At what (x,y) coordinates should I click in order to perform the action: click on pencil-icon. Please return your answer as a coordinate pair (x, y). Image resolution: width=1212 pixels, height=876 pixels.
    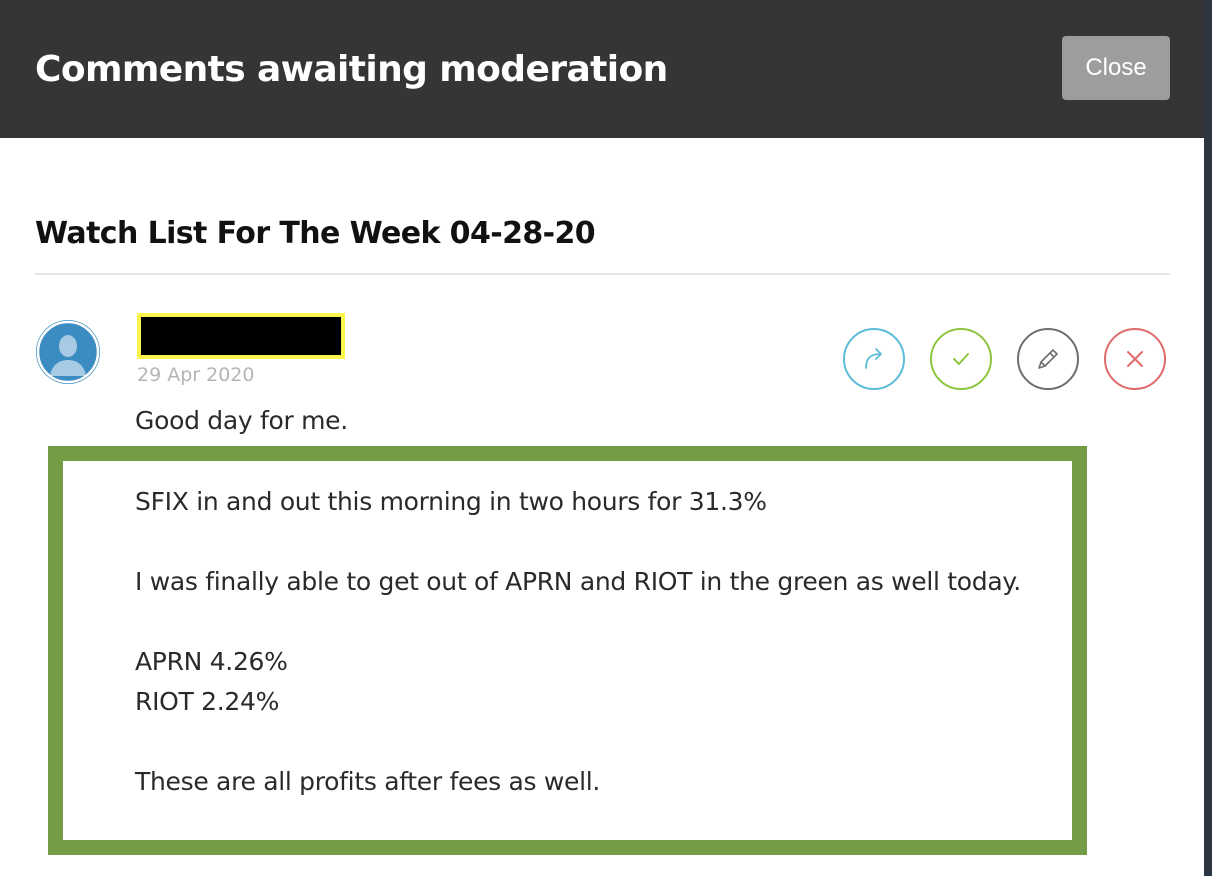
    Looking at the image, I should click on (1048, 359).